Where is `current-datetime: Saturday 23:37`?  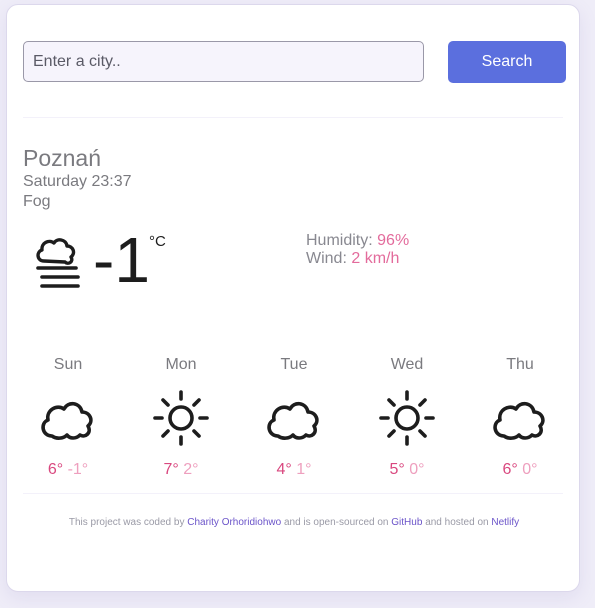
current-datetime: Saturday 23:37 is located at coordinates (77, 181).